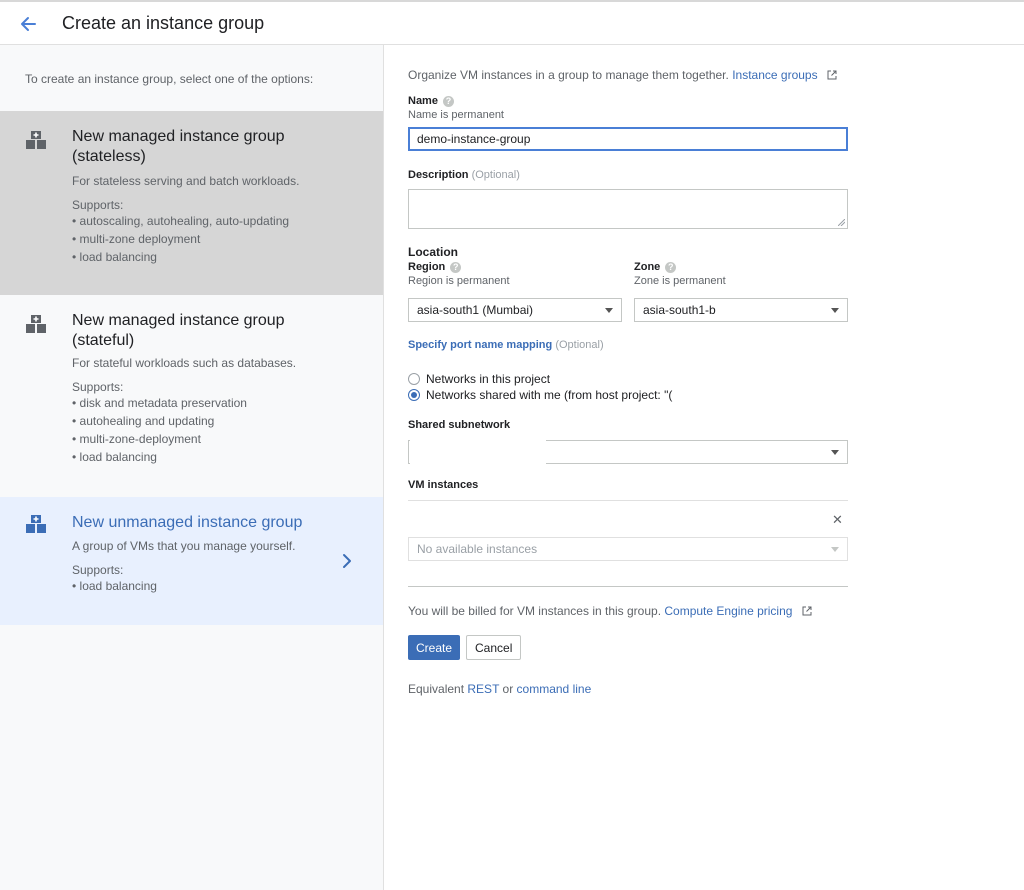 This screenshot has width=1024, height=890. Describe the element at coordinates (478, 451) in the screenshot. I see `redacted-area` at that location.